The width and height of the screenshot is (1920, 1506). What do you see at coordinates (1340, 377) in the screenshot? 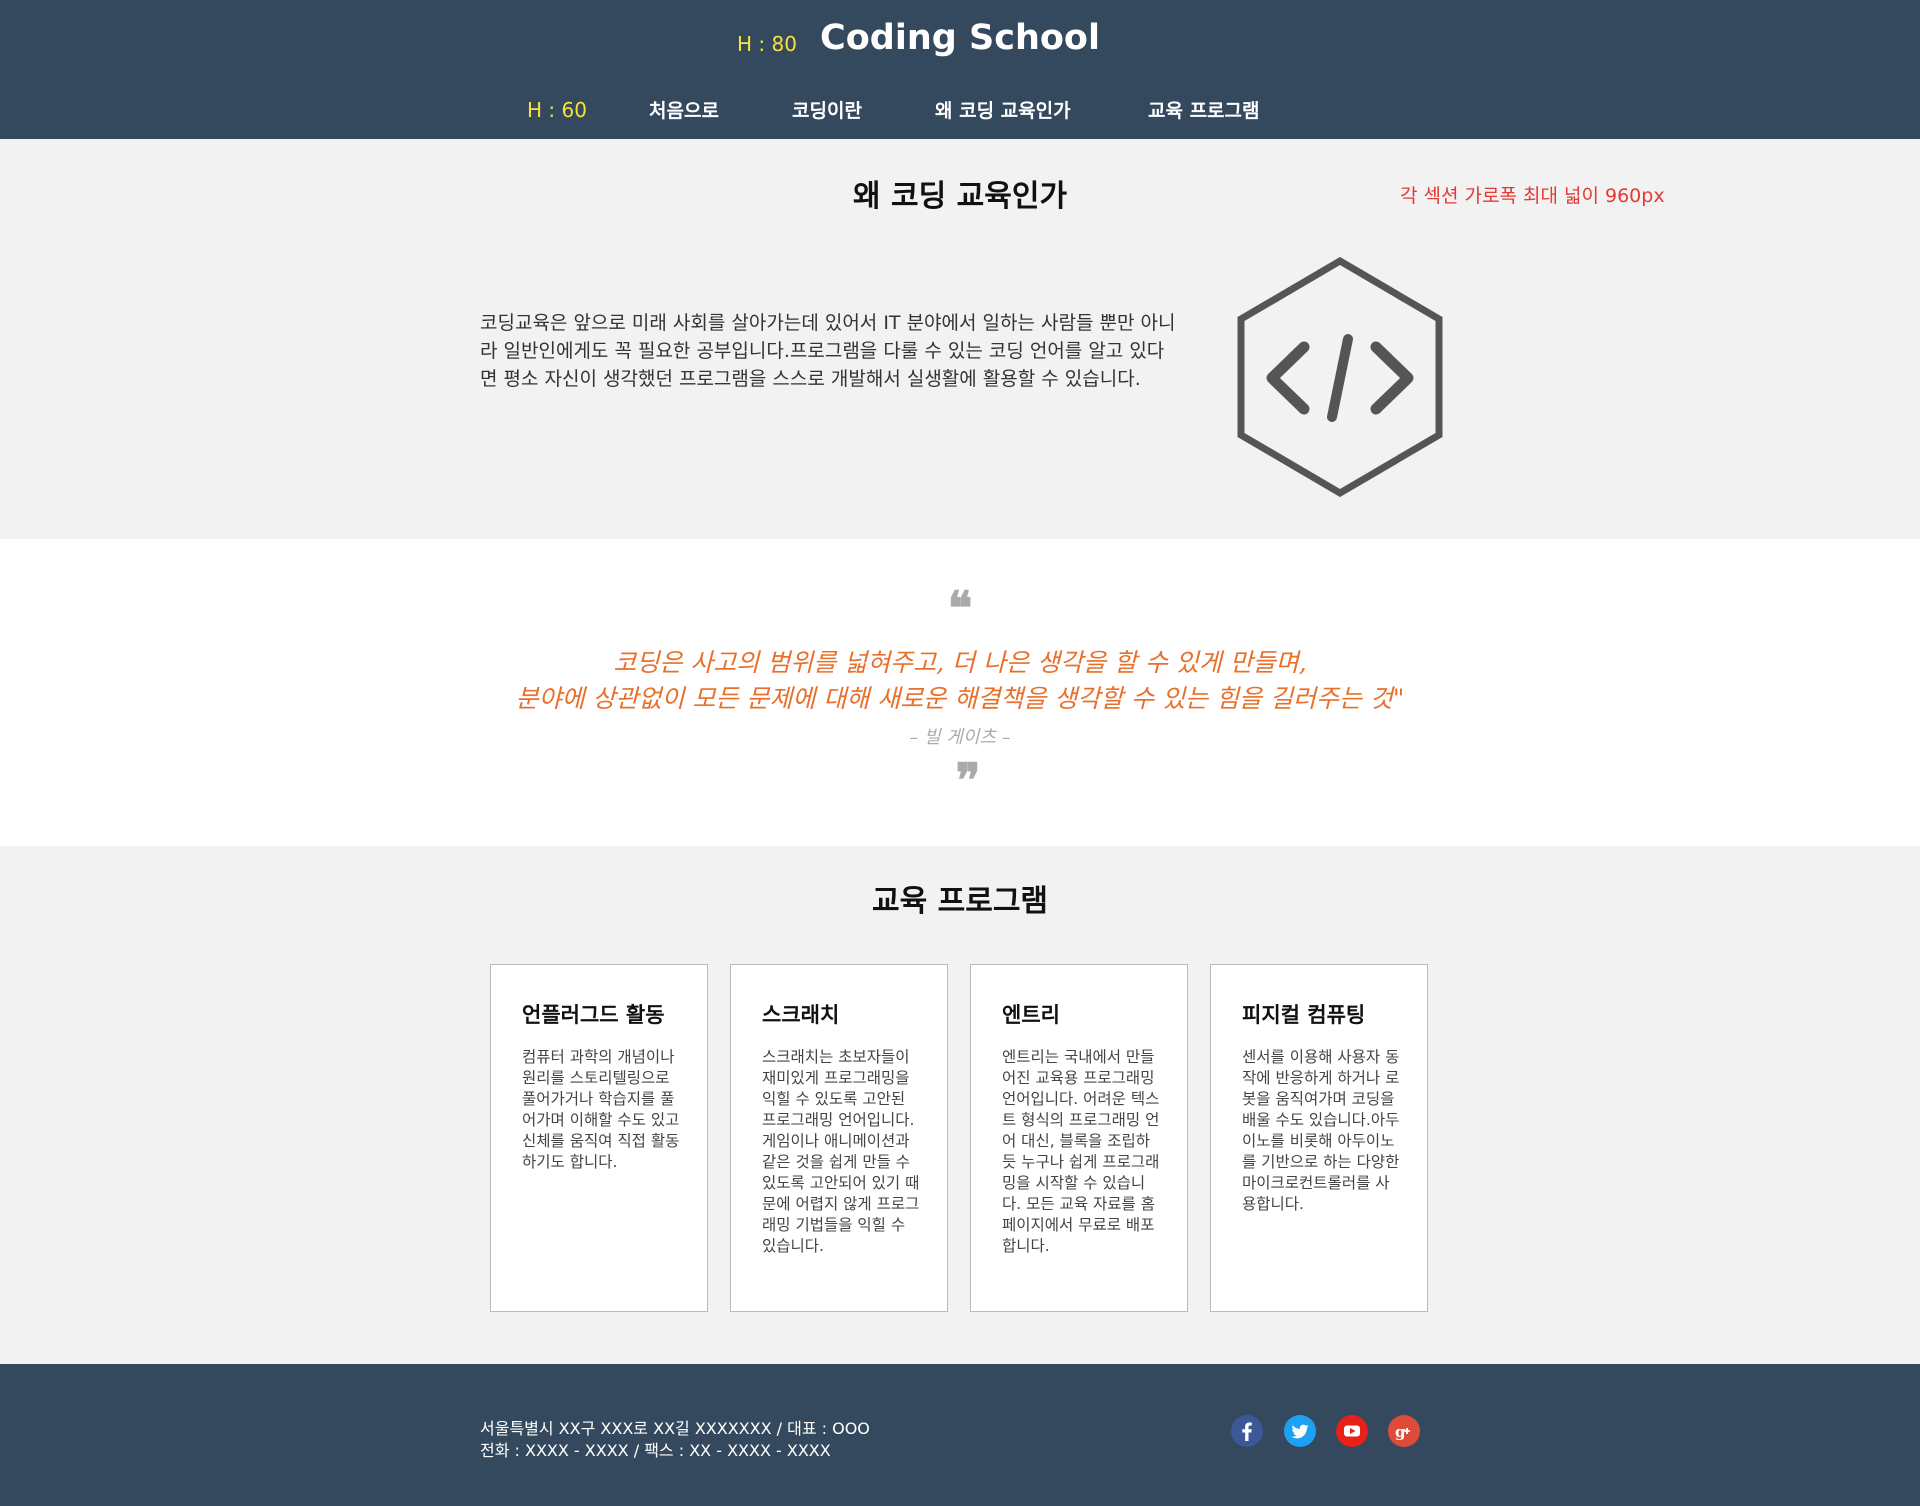
I see `code-hexagon-icon` at bounding box center [1340, 377].